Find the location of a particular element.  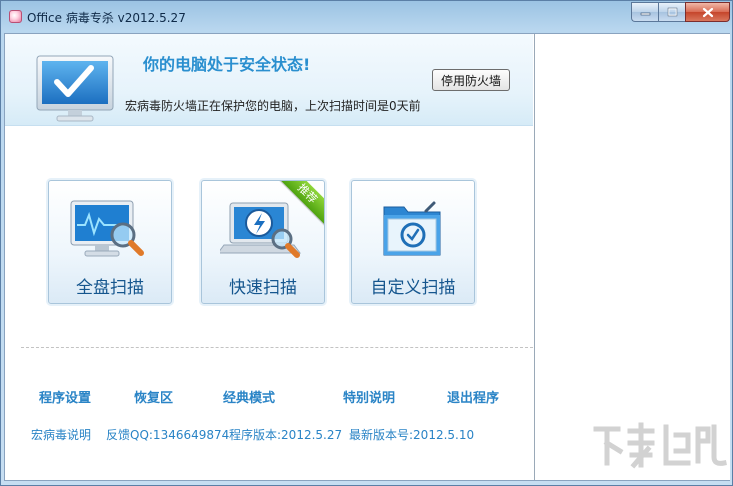

full-scan-button: 全盘扫描 is located at coordinates (110, 242).